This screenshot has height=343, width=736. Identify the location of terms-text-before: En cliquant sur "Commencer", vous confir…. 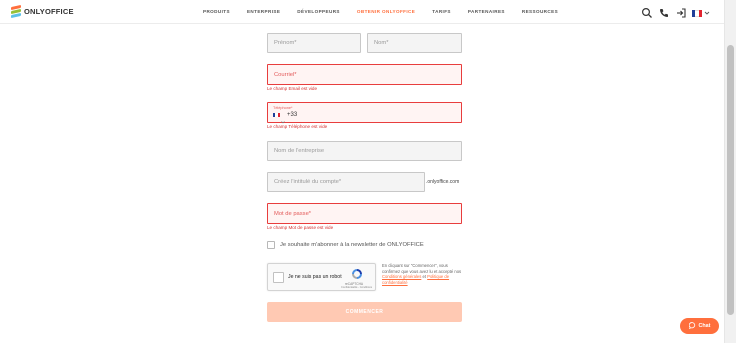
(422, 268).